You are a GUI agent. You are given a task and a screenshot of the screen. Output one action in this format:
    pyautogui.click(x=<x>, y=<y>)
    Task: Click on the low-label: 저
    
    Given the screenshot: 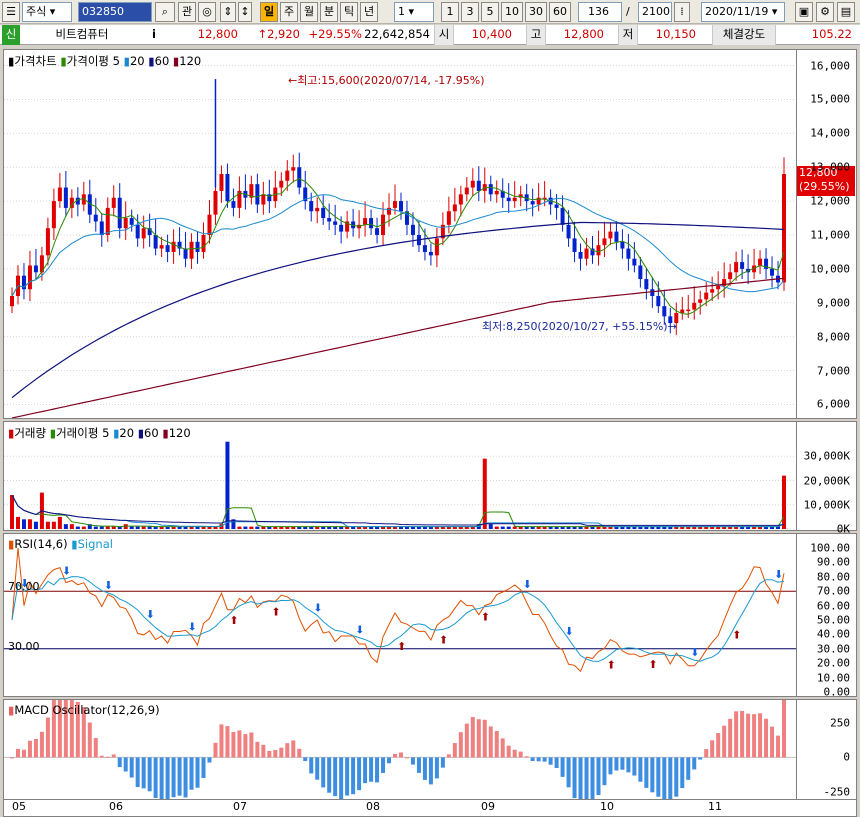 What is the action you would take?
    pyautogui.click(x=628, y=35)
    